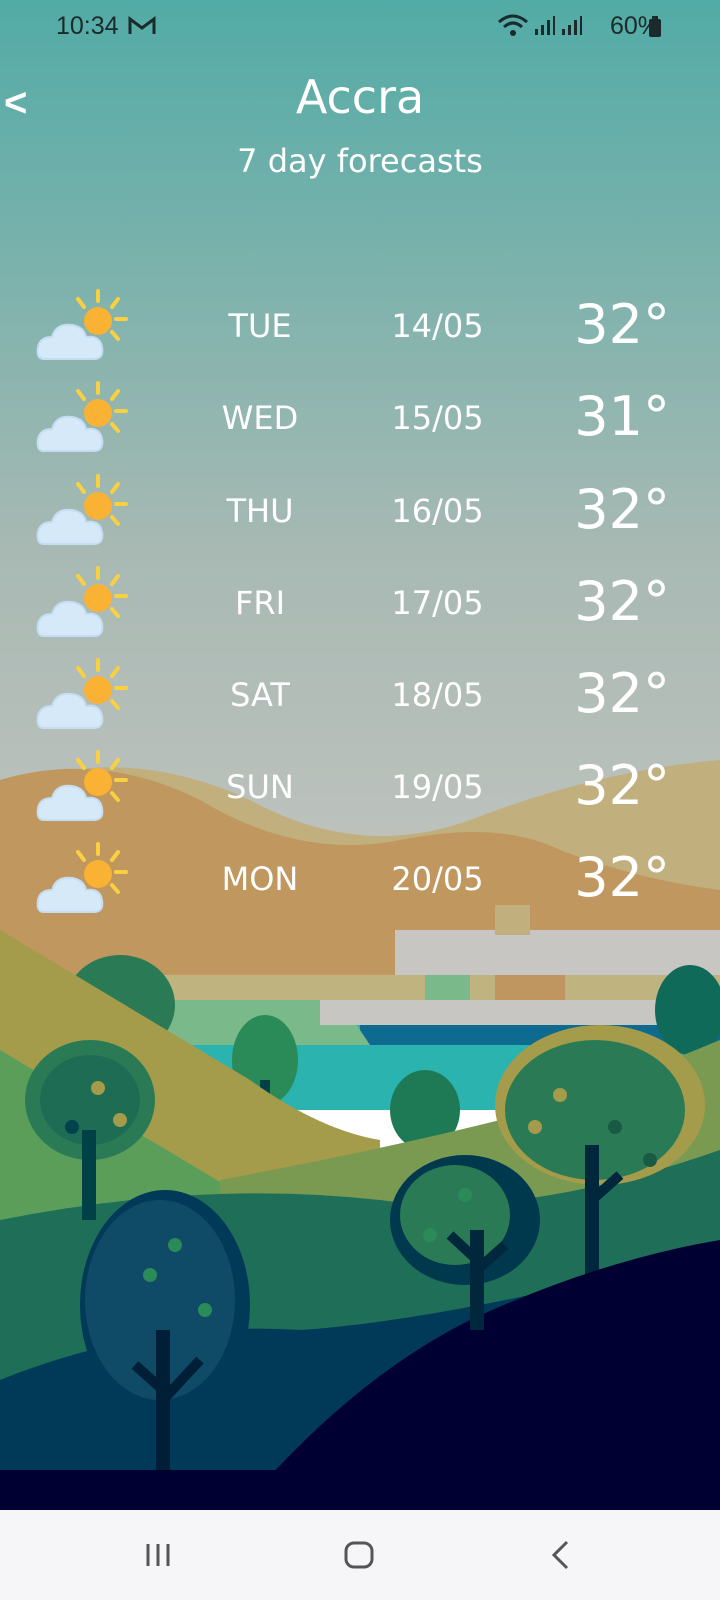 This screenshot has height=1600, width=720. Describe the element at coordinates (260, 418) in the screenshot. I see `forecast-day: WED` at that location.